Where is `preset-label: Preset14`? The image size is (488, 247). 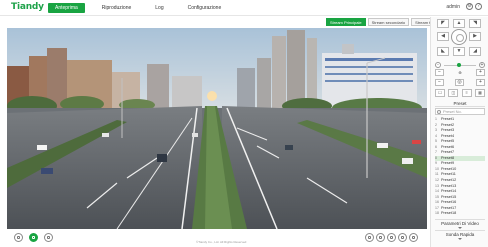
preset-label: Preset14 is located at coordinates (449, 191).